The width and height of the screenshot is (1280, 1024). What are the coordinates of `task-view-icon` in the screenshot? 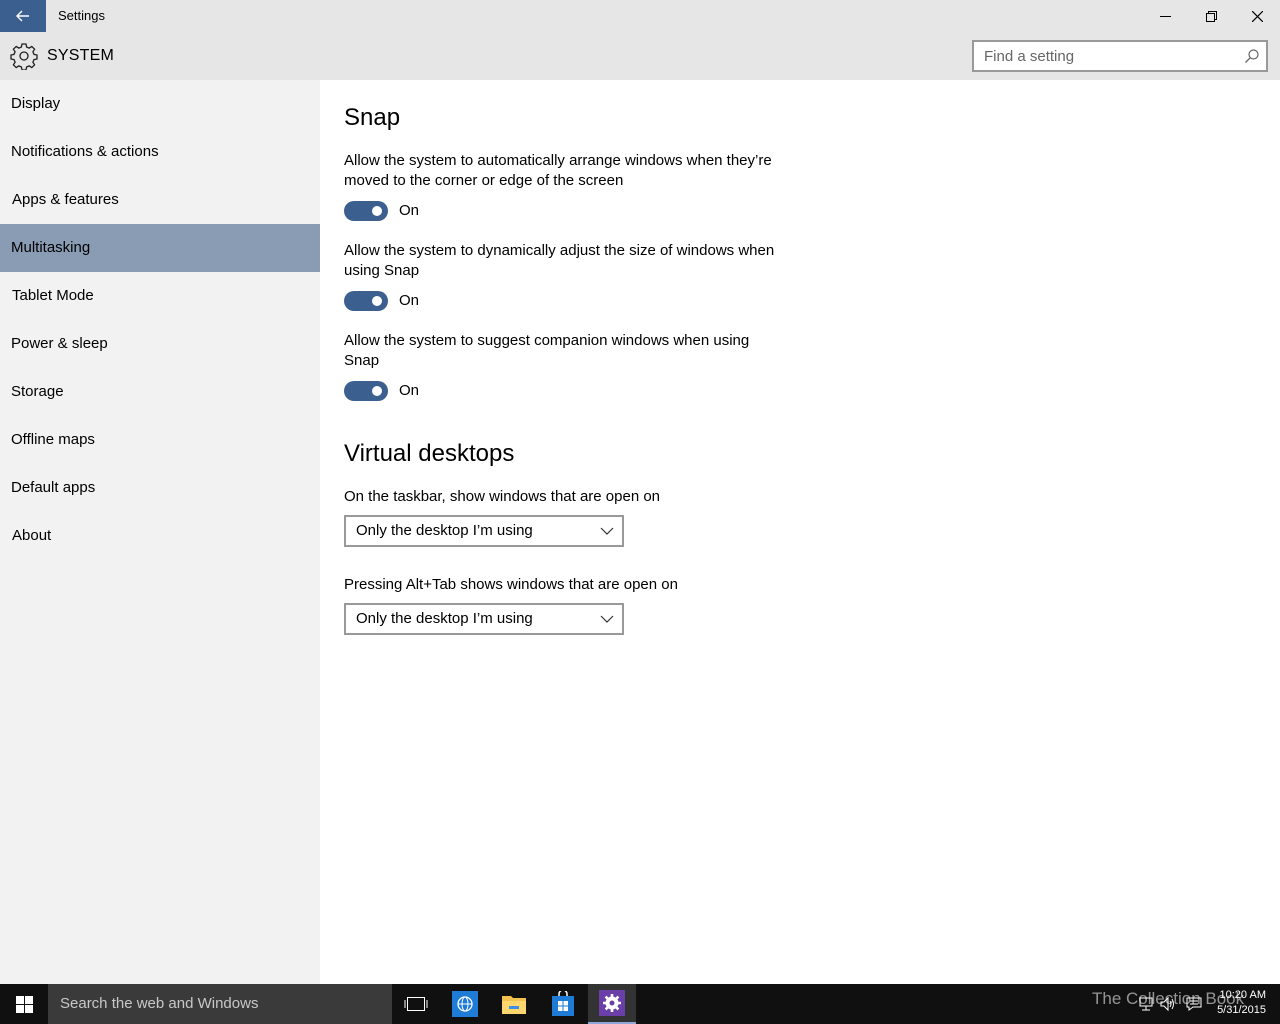 It's located at (416, 1004).